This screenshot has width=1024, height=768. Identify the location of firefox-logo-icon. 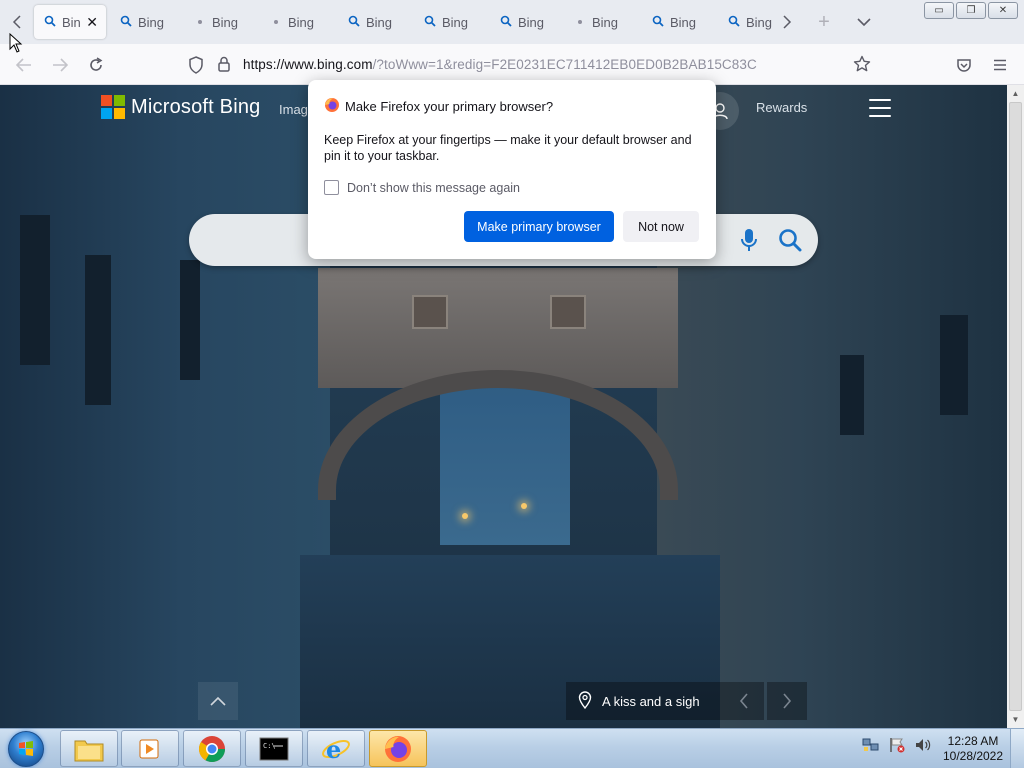
(332, 106).